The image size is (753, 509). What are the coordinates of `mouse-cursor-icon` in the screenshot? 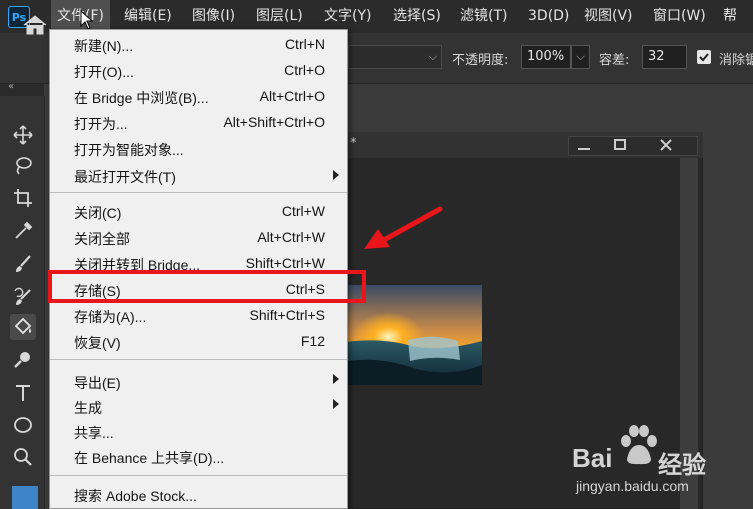 It's located at (87, 20).